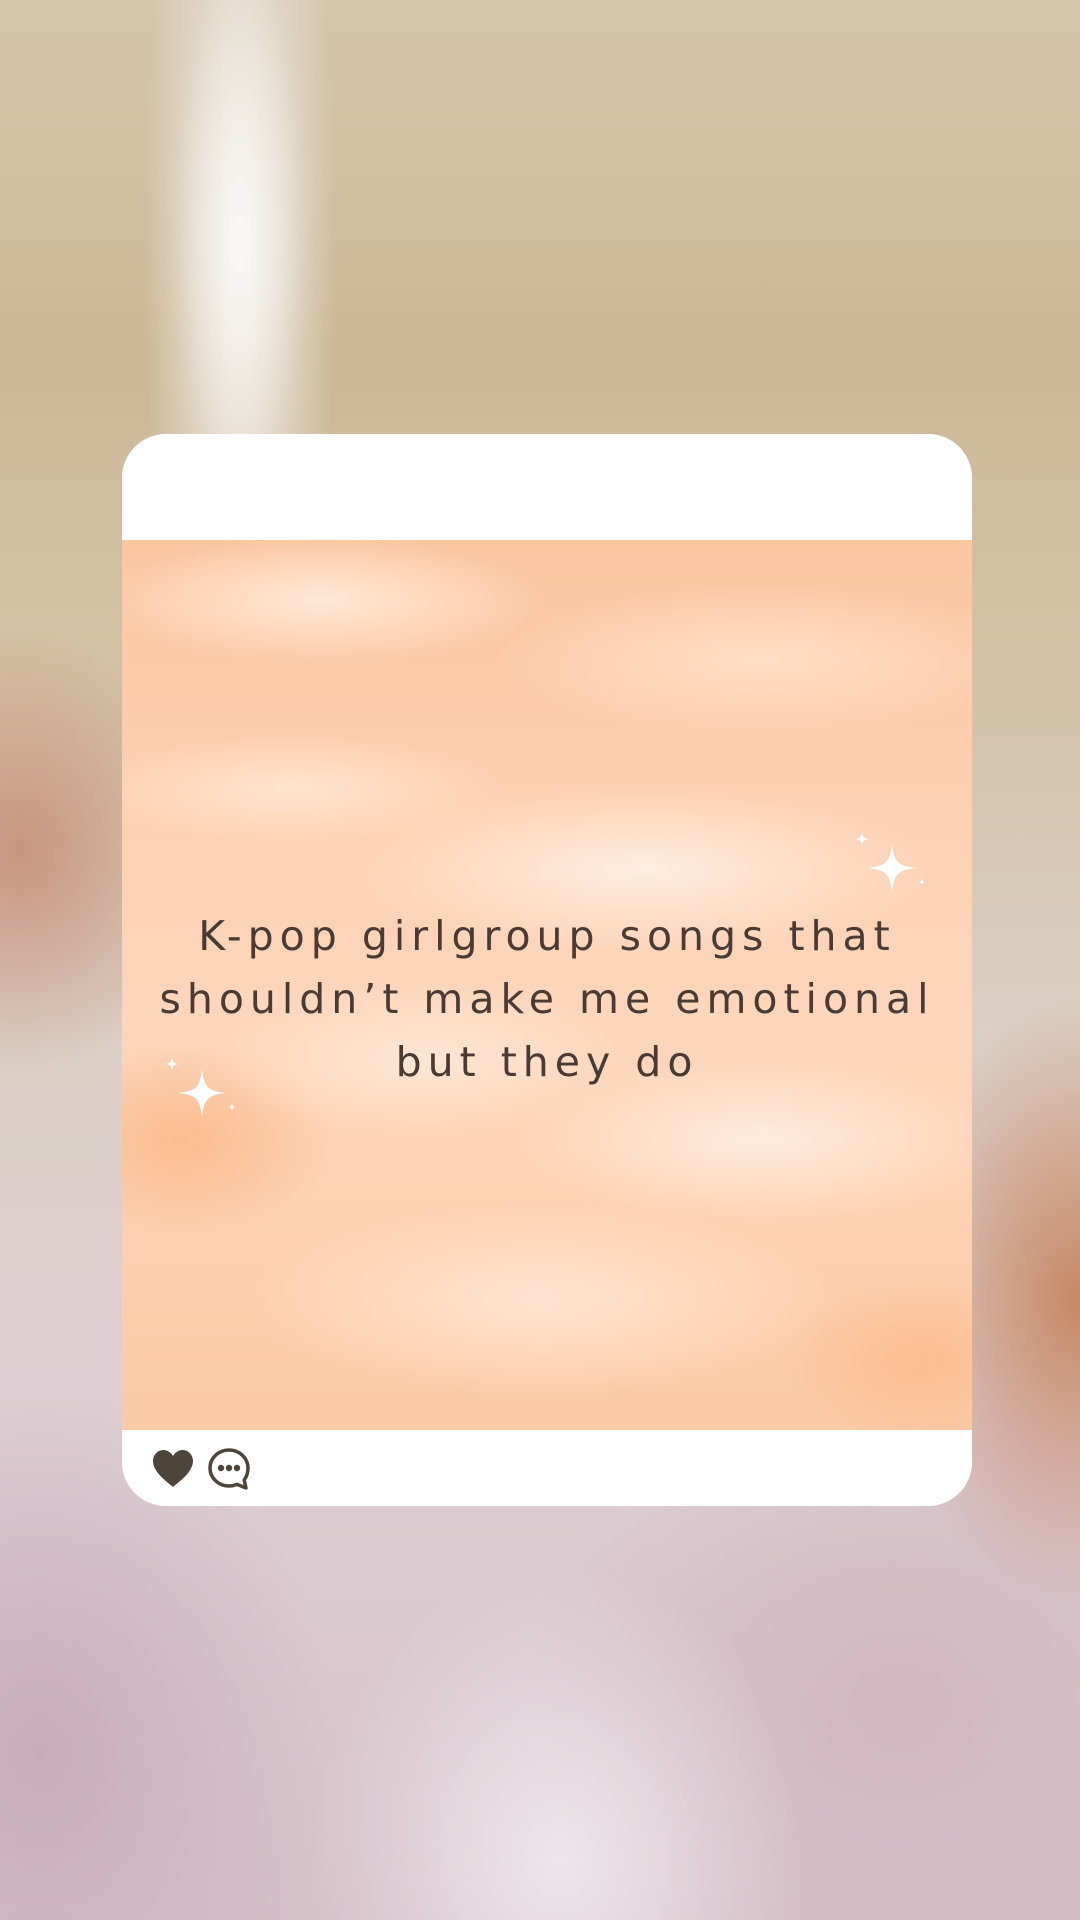 The image size is (1080, 1920). What do you see at coordinates (173, 1469) in the screenshot?
I see `heart-icon` at bounding box center [173, 1469].